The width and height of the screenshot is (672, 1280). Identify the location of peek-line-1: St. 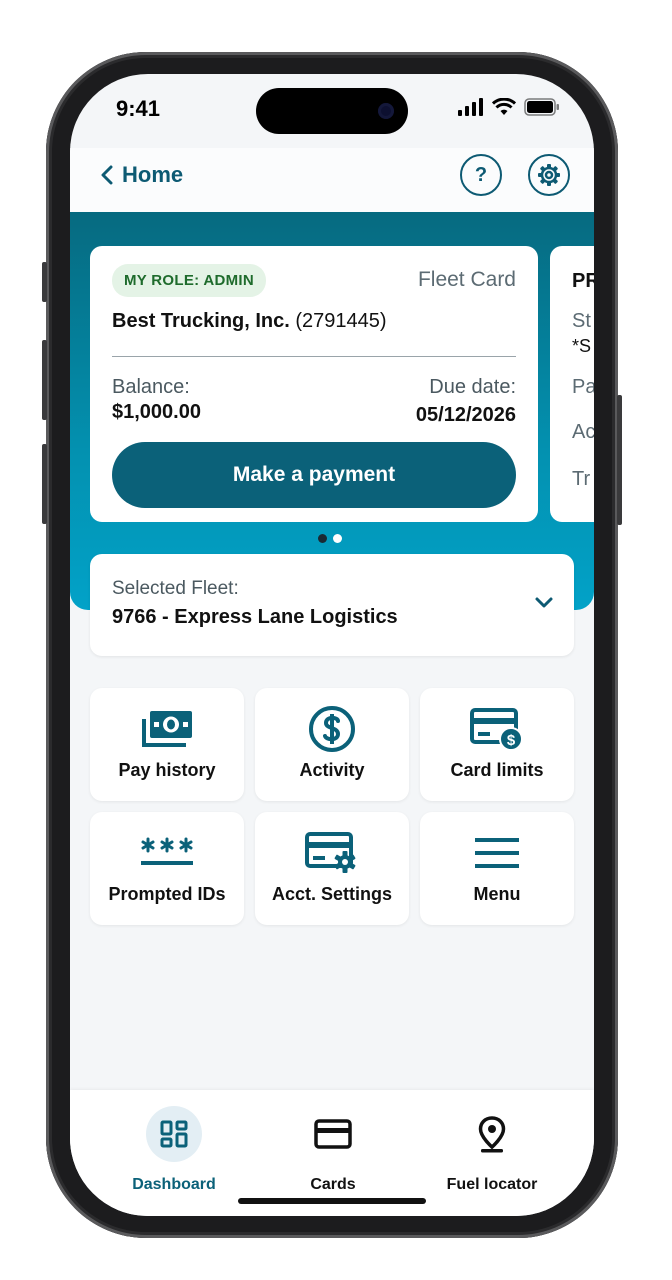
(581, 321).